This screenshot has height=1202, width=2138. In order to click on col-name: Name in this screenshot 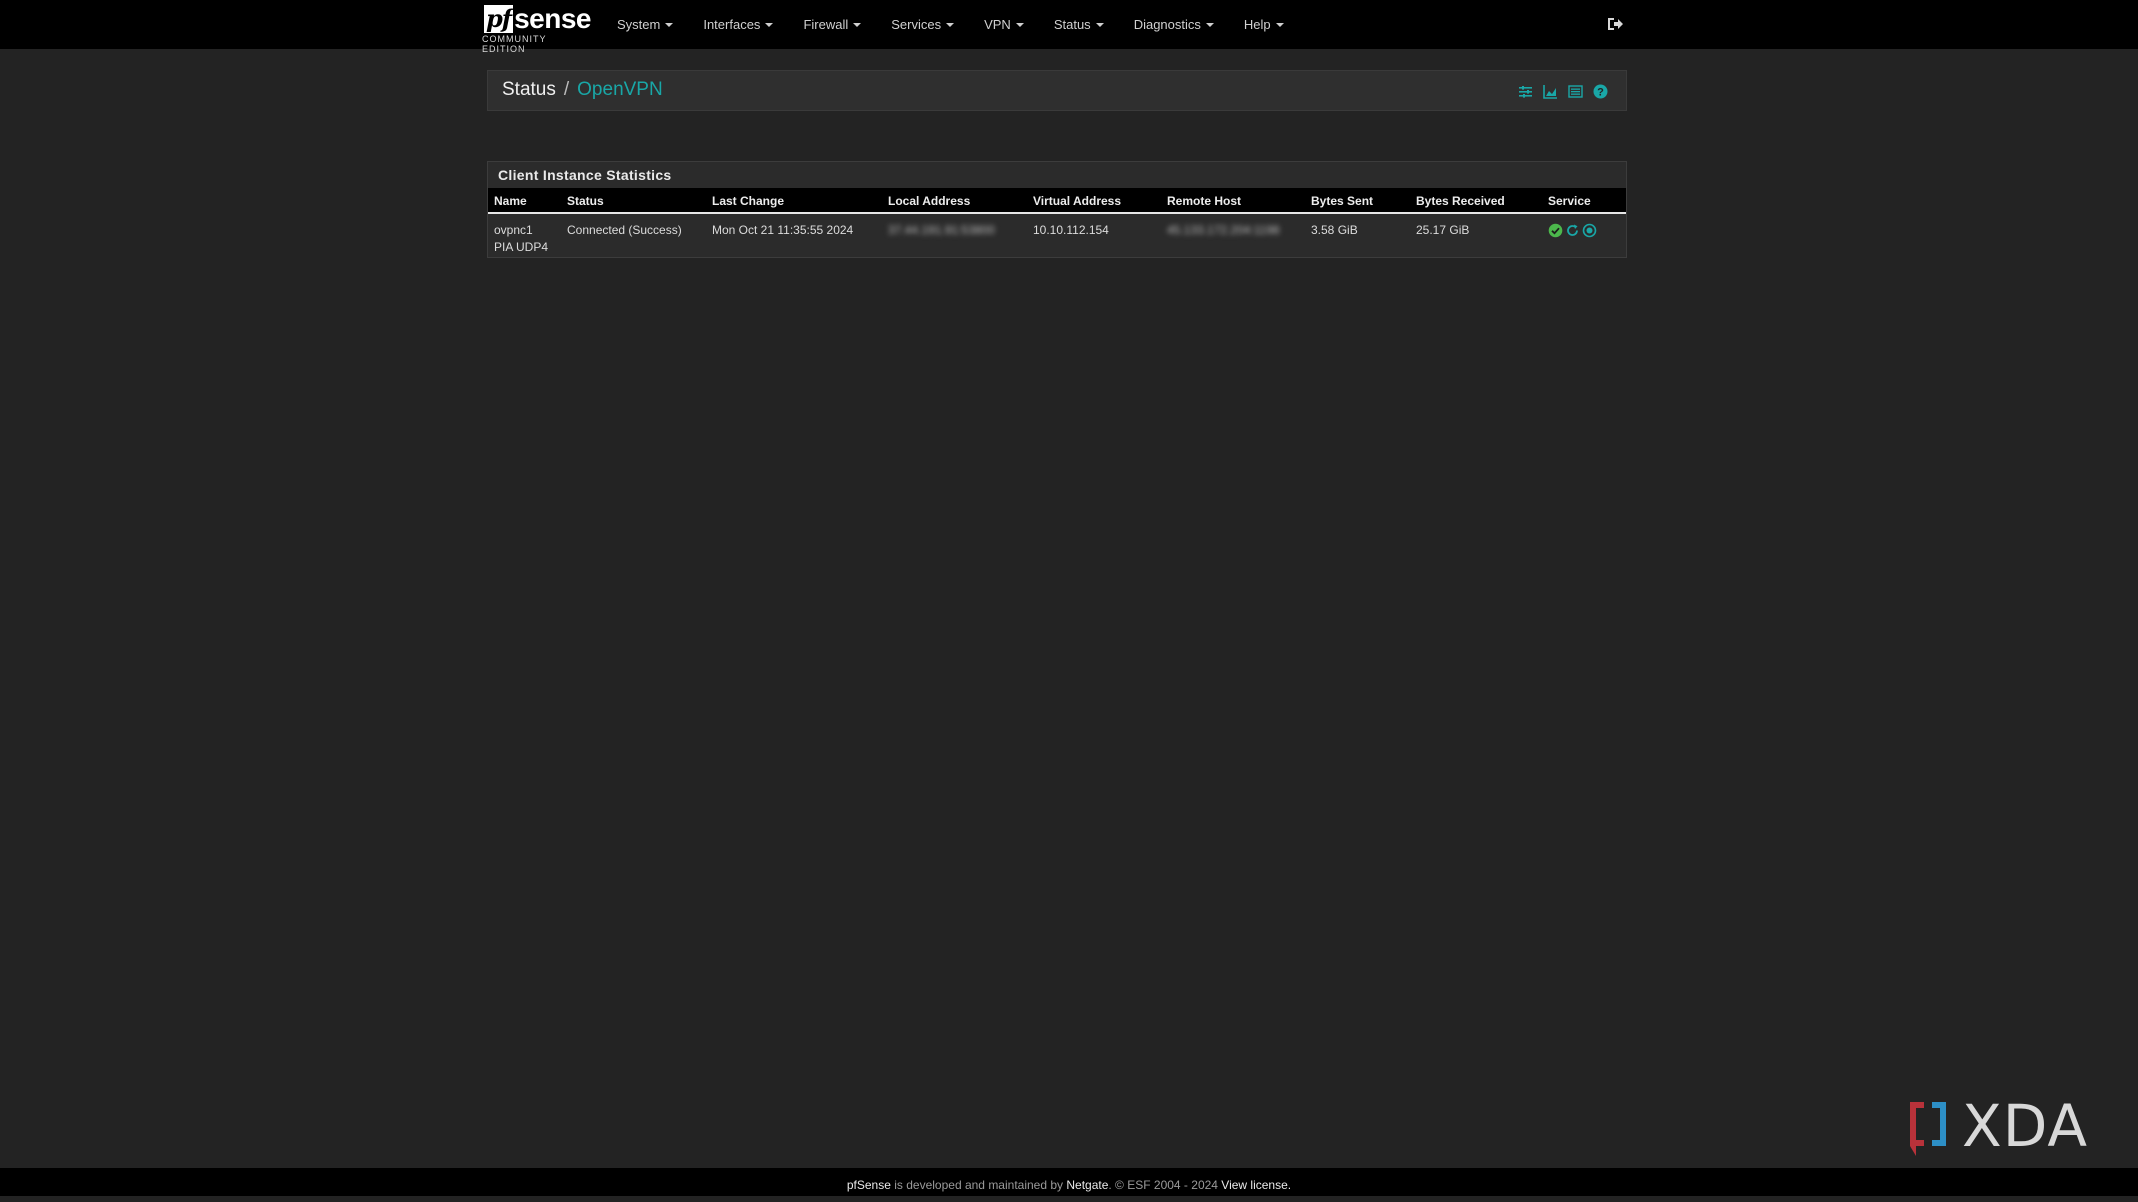, I will do `click(510, 201)`.